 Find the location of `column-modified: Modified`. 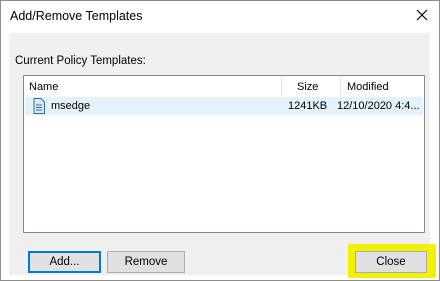

column-modified: Modified is located at coordinates (368, 87).